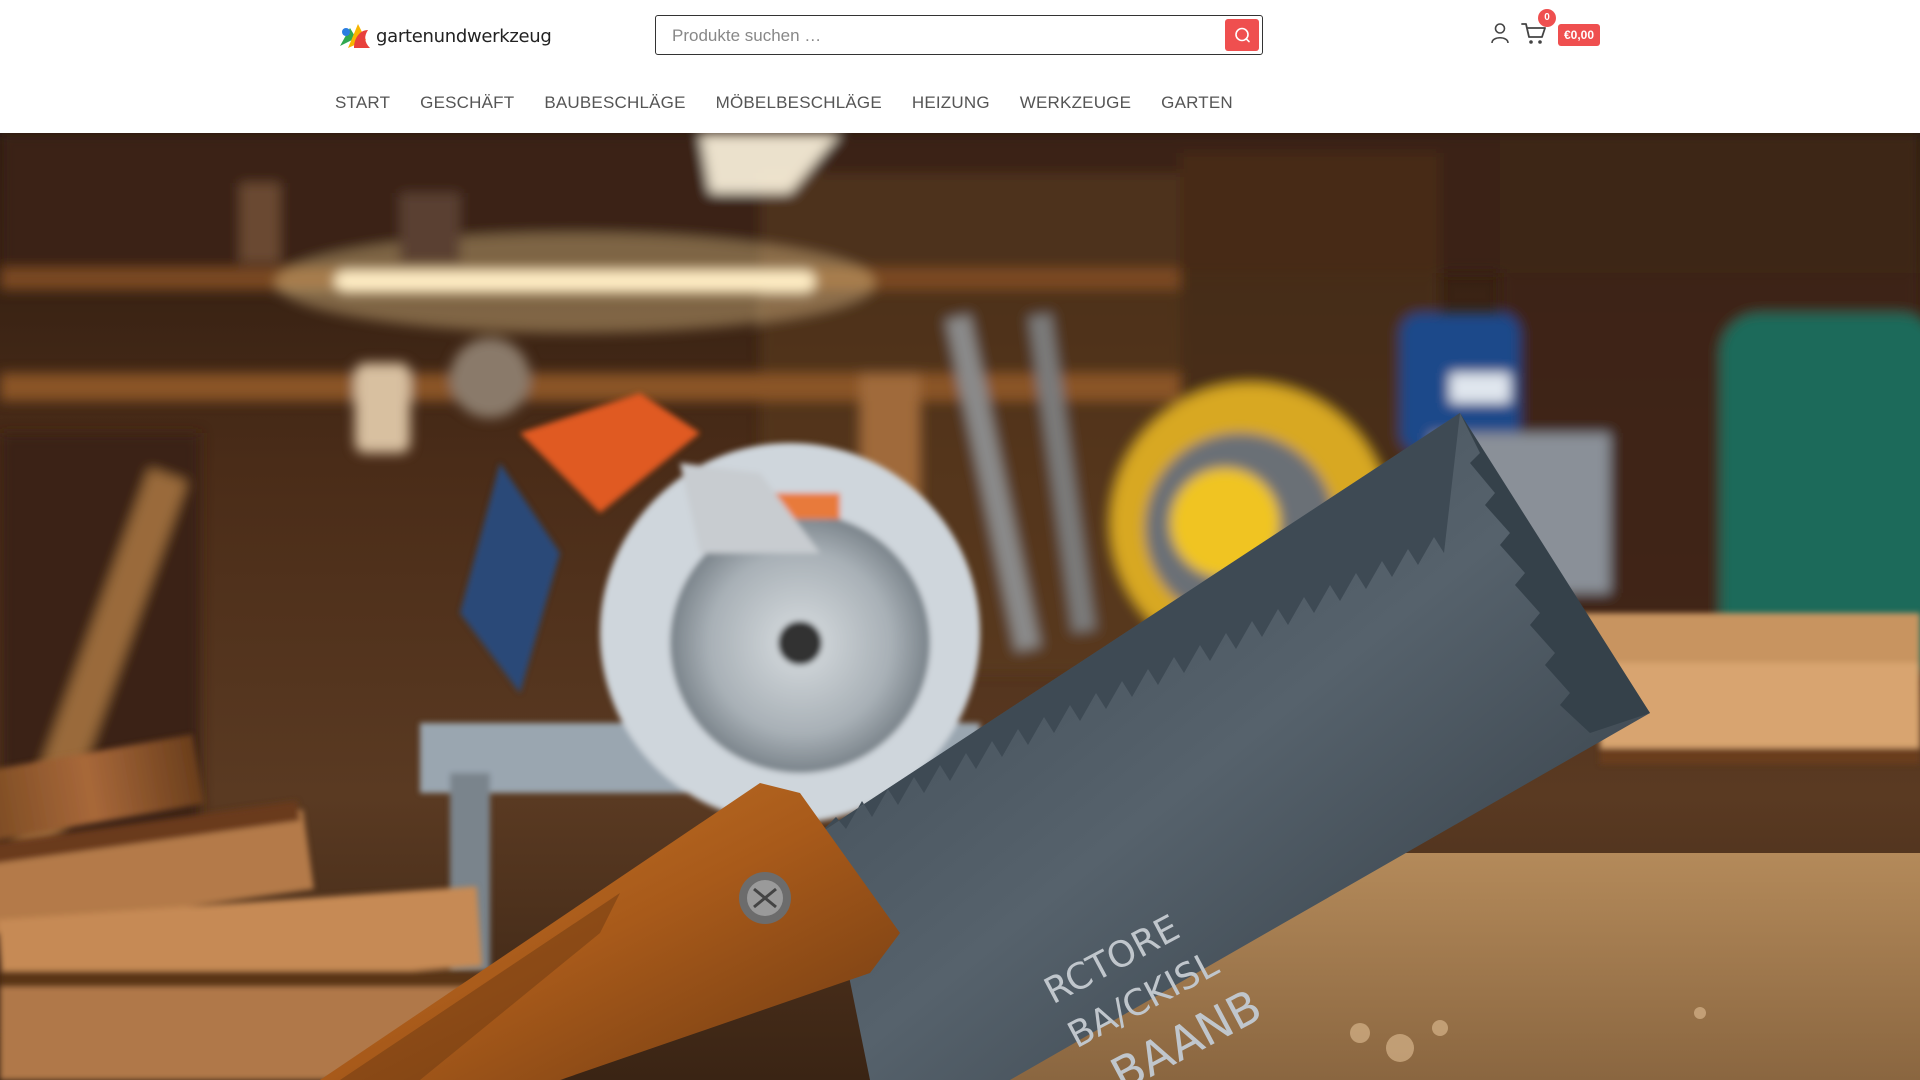 This screenshot has height=1080, width=1920. What do you see at coordinates (1075, 103) in the screenshot?
I see `nav-item-werkzeuge: WERKZEUGE` at bounding box center [1075, 103].